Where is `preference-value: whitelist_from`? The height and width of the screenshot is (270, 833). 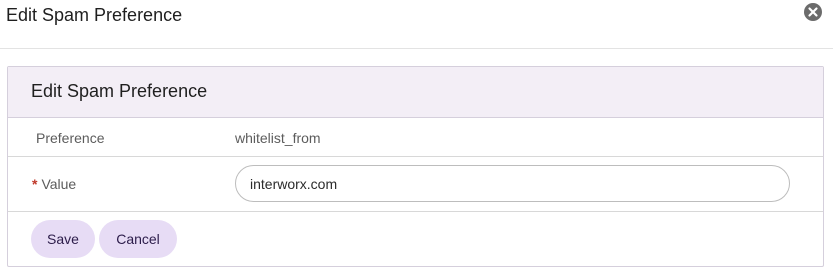
preference-value: whitelist_from is located at coordinates (278, 138).